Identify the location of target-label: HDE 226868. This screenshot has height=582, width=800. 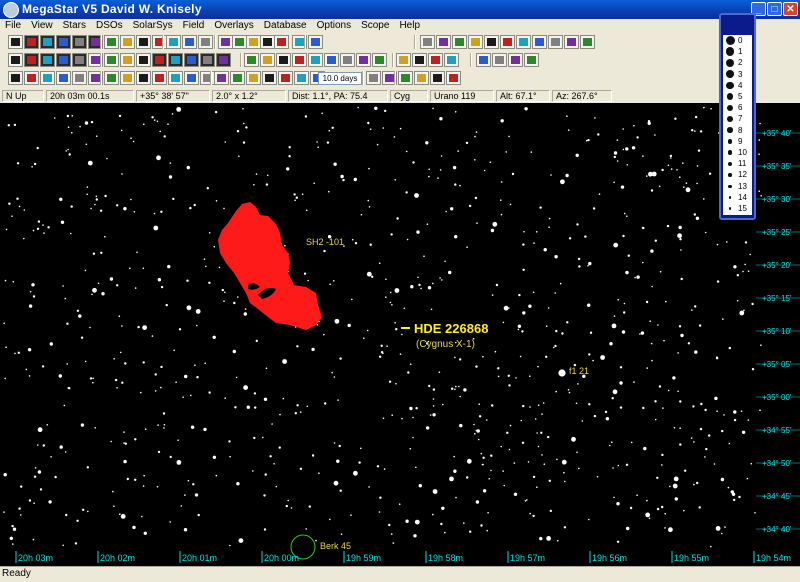
(451, 328).